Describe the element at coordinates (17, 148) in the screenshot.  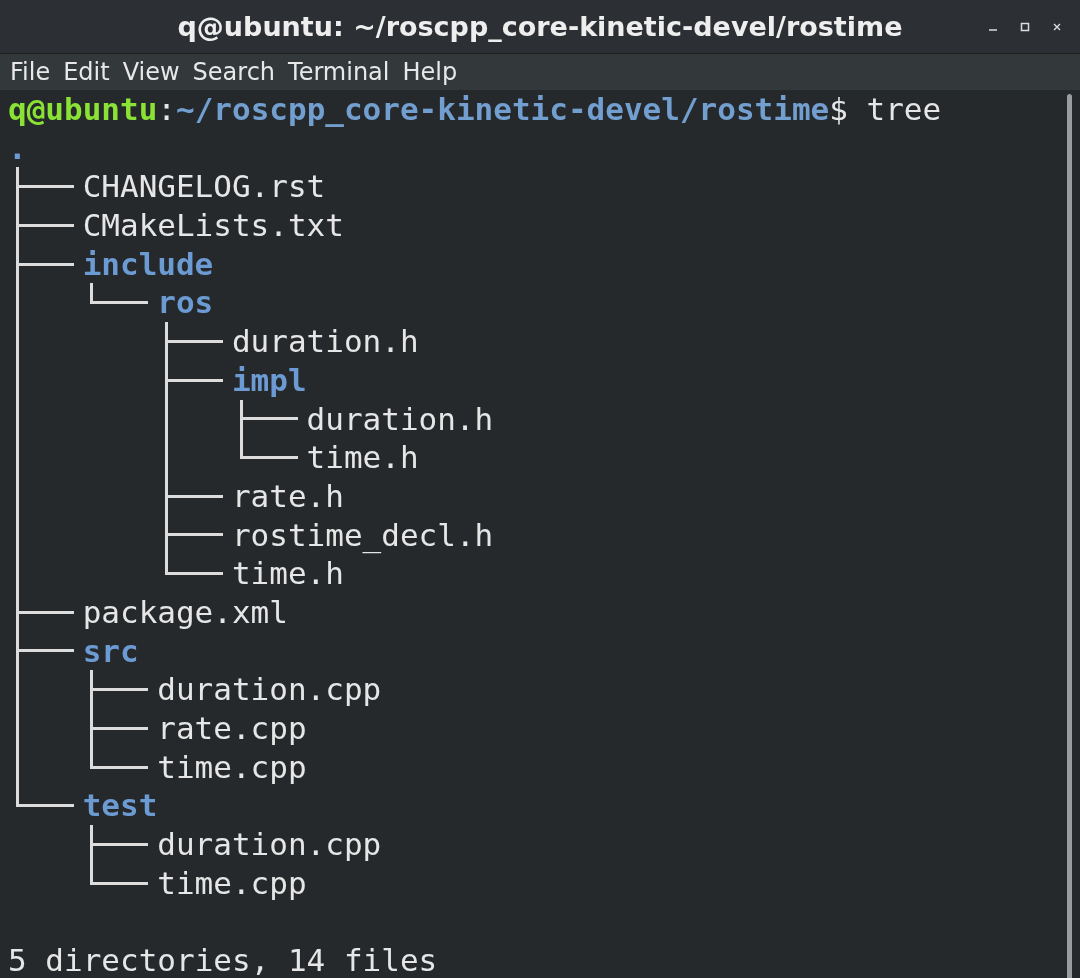
I see `directory-name: .` at that location.